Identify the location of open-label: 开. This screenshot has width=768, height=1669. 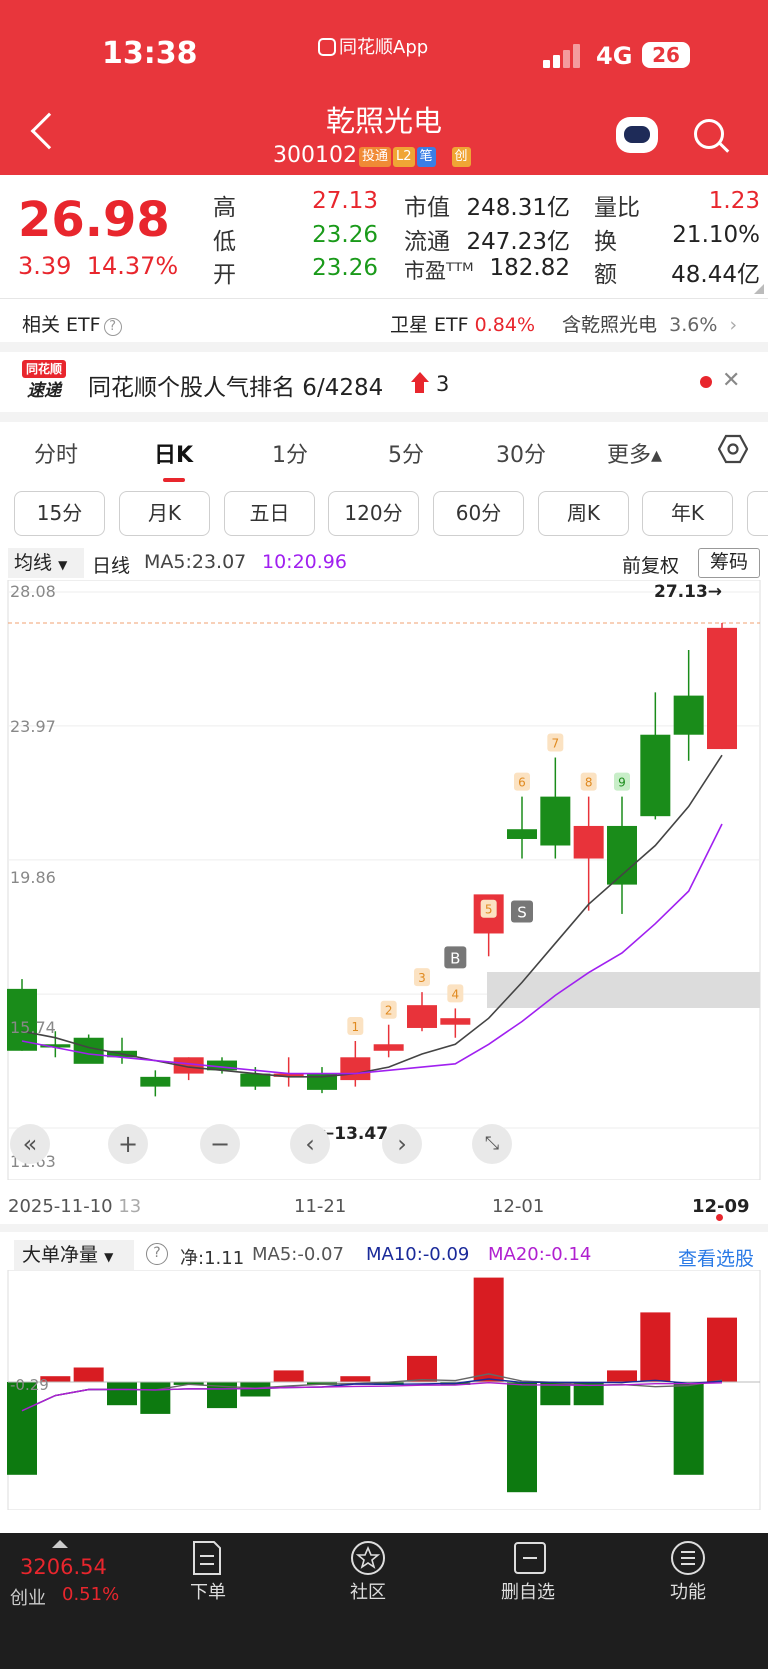
(224, 275).